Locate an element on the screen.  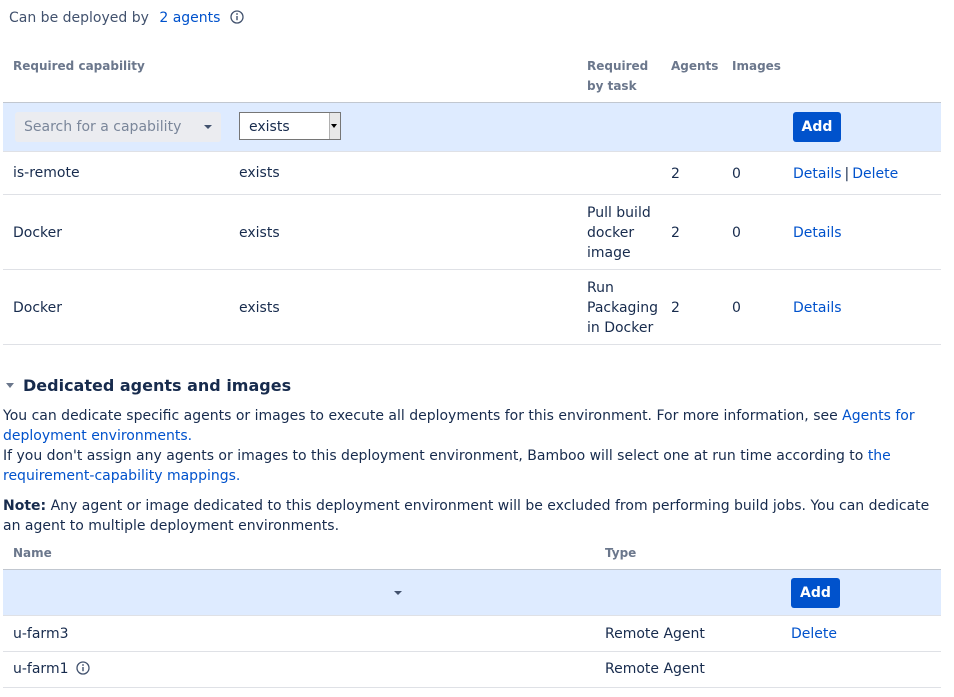
header-agents: Agents is located at coordinates (695, 66).